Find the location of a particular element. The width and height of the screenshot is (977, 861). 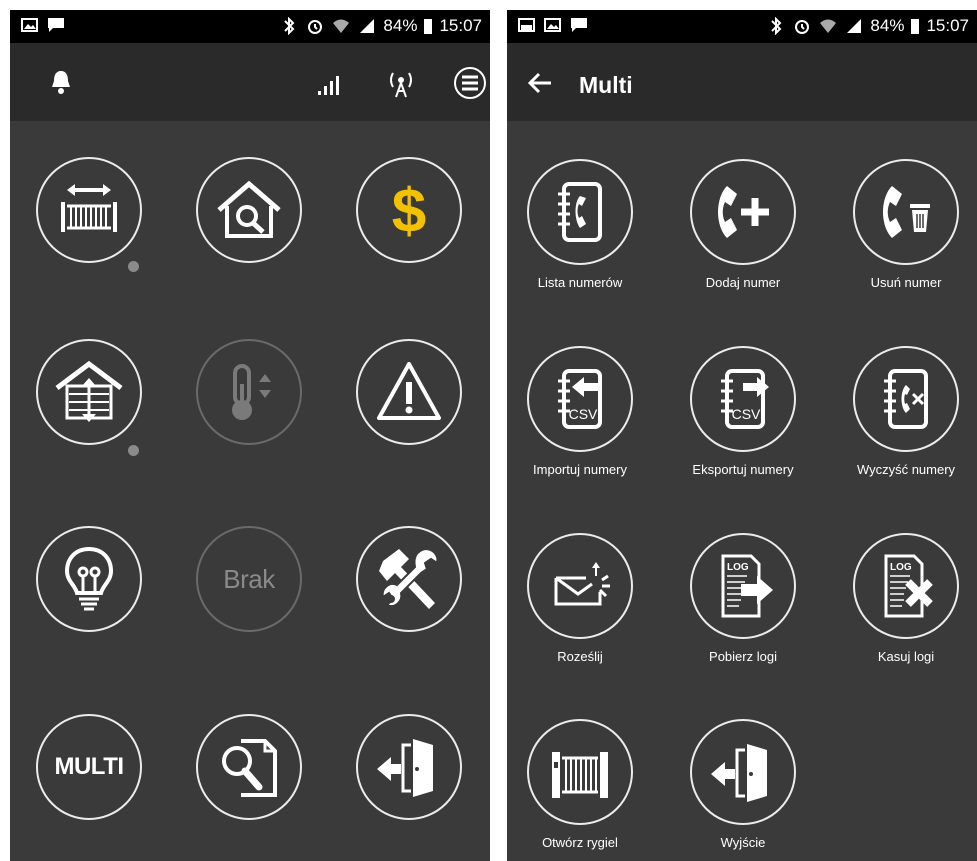

open-bolt-button is located at coordinates (580, 772).